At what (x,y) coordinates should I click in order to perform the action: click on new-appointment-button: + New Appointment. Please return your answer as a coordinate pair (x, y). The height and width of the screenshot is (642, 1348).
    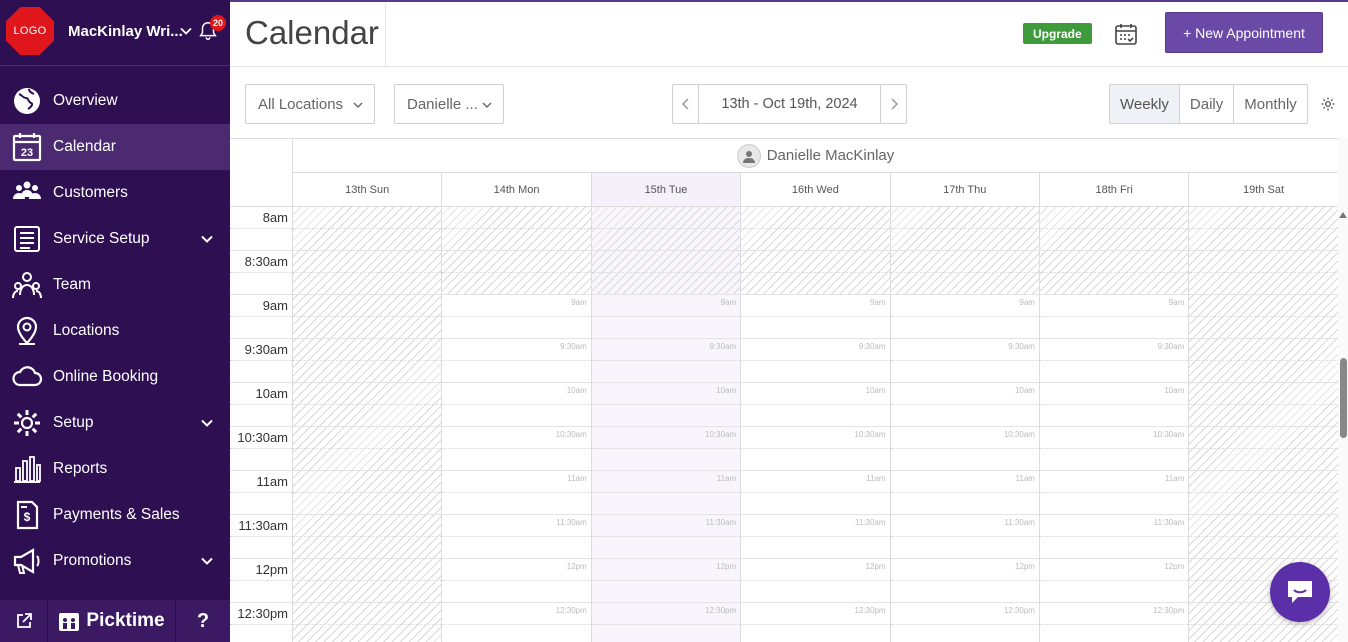
    Looking at the image, I should click on (1244, 32).